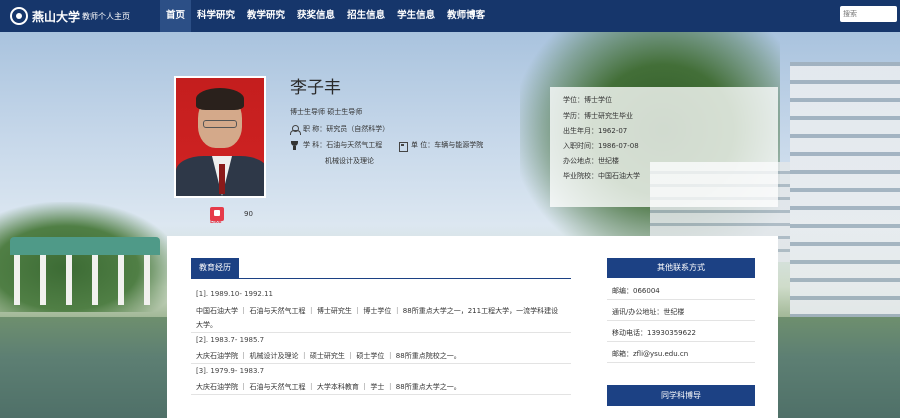 This screenshot has width=900, height=418. I want to click on edu-period-2: [2]. 1983.7- 1985.7, so click(230, 340).